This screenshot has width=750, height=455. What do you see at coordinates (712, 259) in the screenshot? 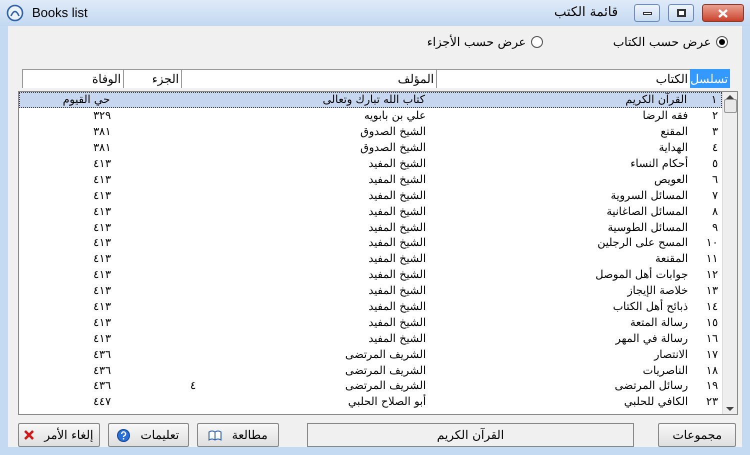
I see `table-cell: ١١` at bounding box center [712, 259].